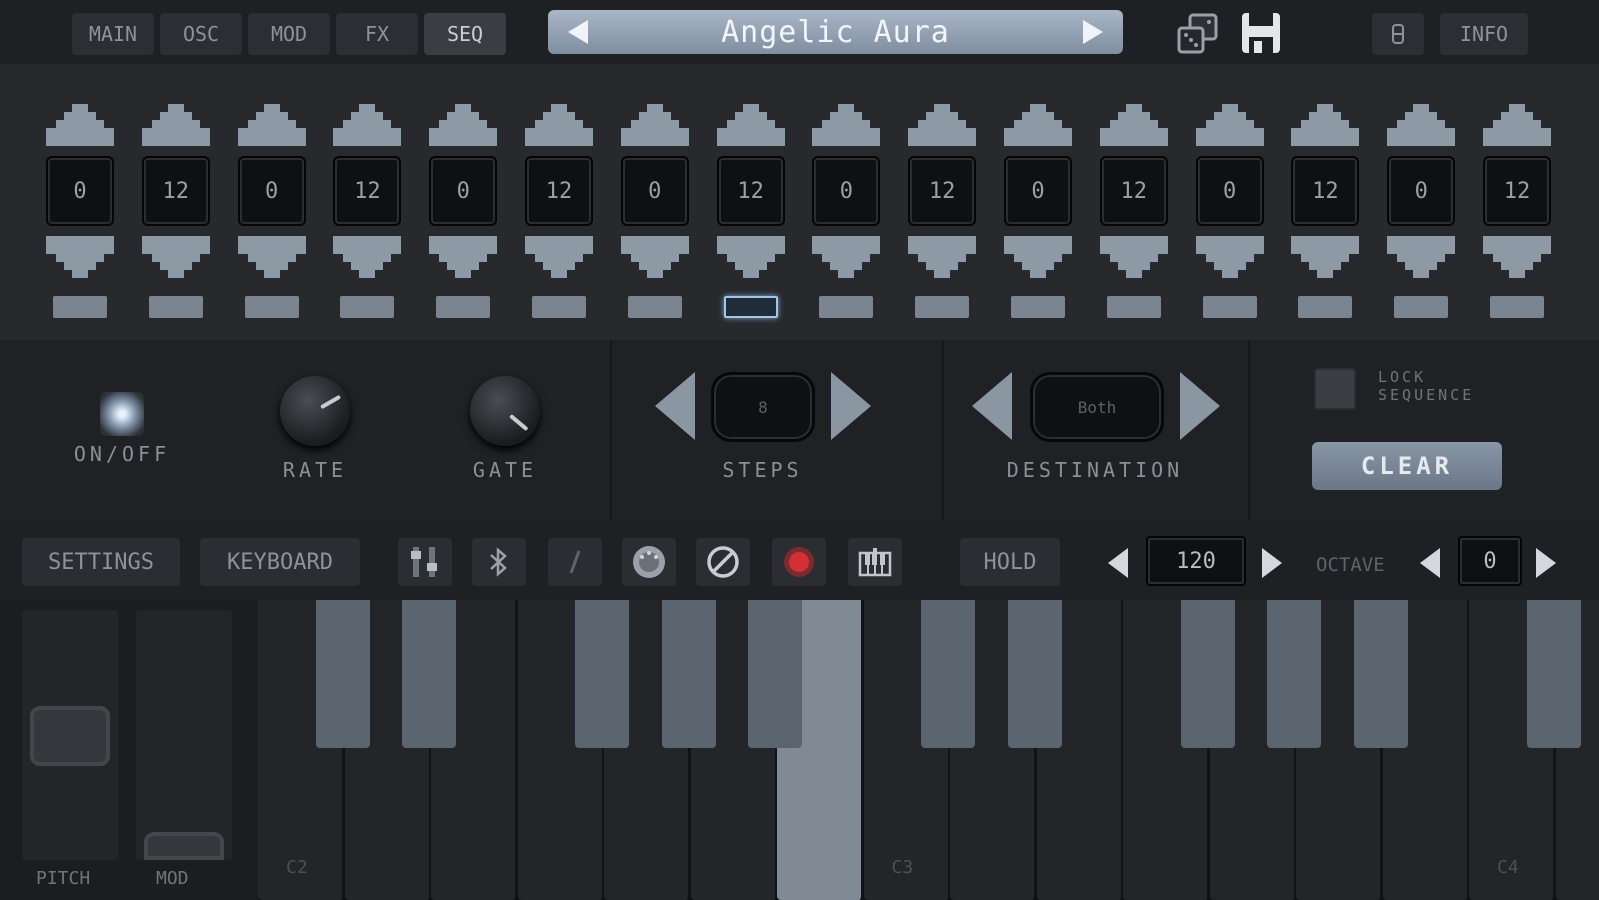  What do you see at coordinates (799, 562) in the screenshot?
I see `record-button` at bounding box center [799, 562].